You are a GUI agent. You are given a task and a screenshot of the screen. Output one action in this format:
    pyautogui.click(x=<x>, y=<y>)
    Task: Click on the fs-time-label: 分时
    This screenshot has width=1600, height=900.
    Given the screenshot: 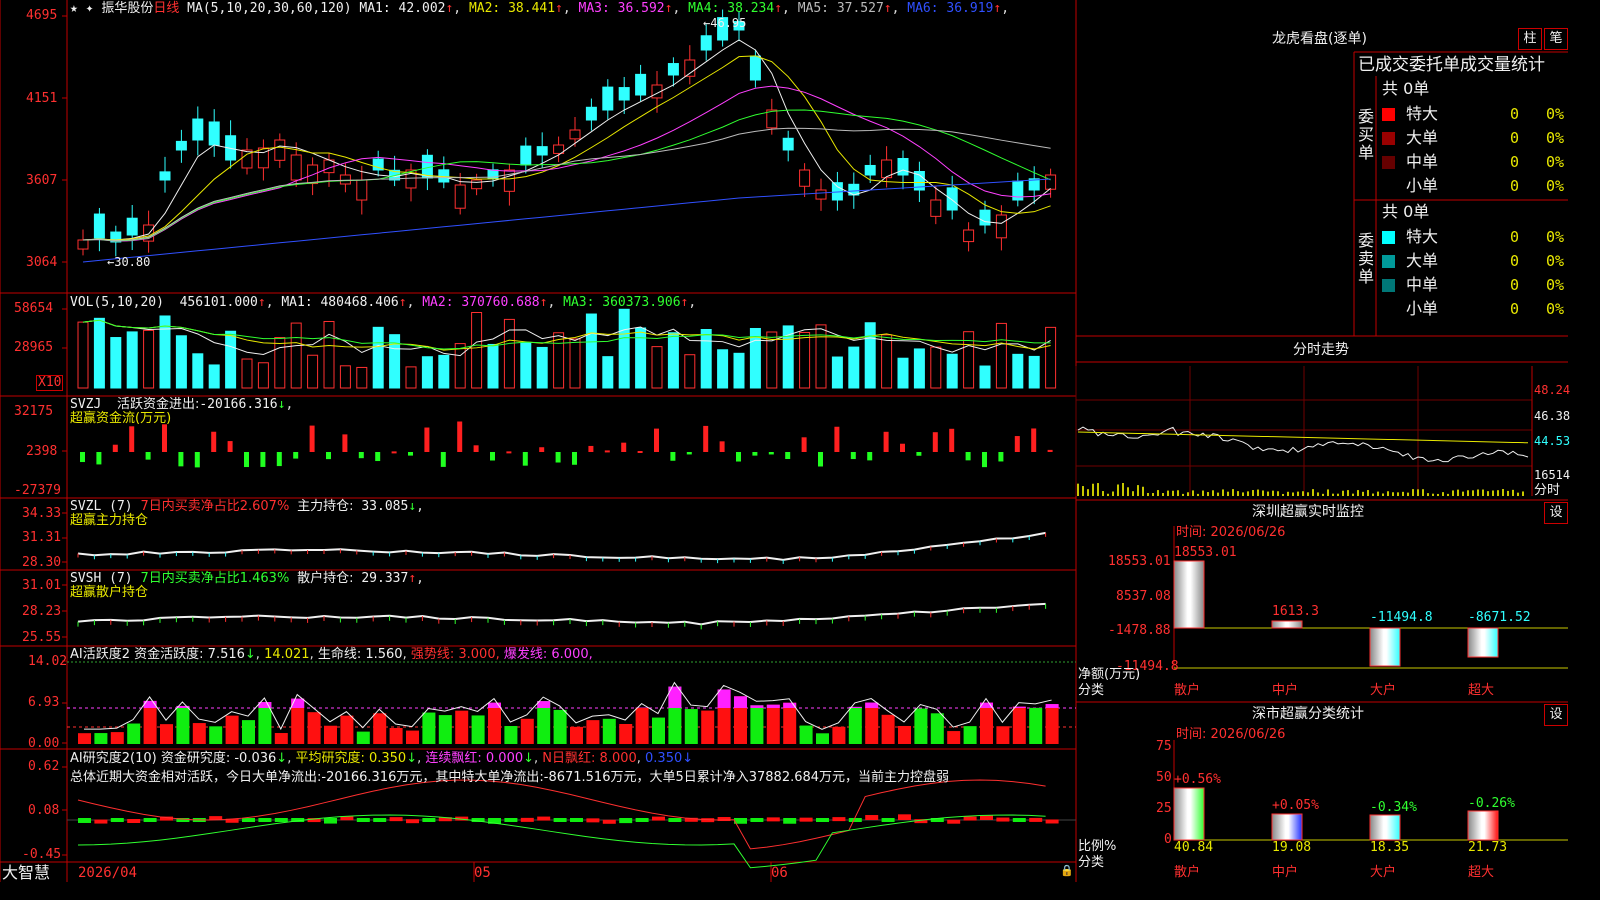 What is the action you would take?
    pyautogui.click(x=1547, y=490)
    